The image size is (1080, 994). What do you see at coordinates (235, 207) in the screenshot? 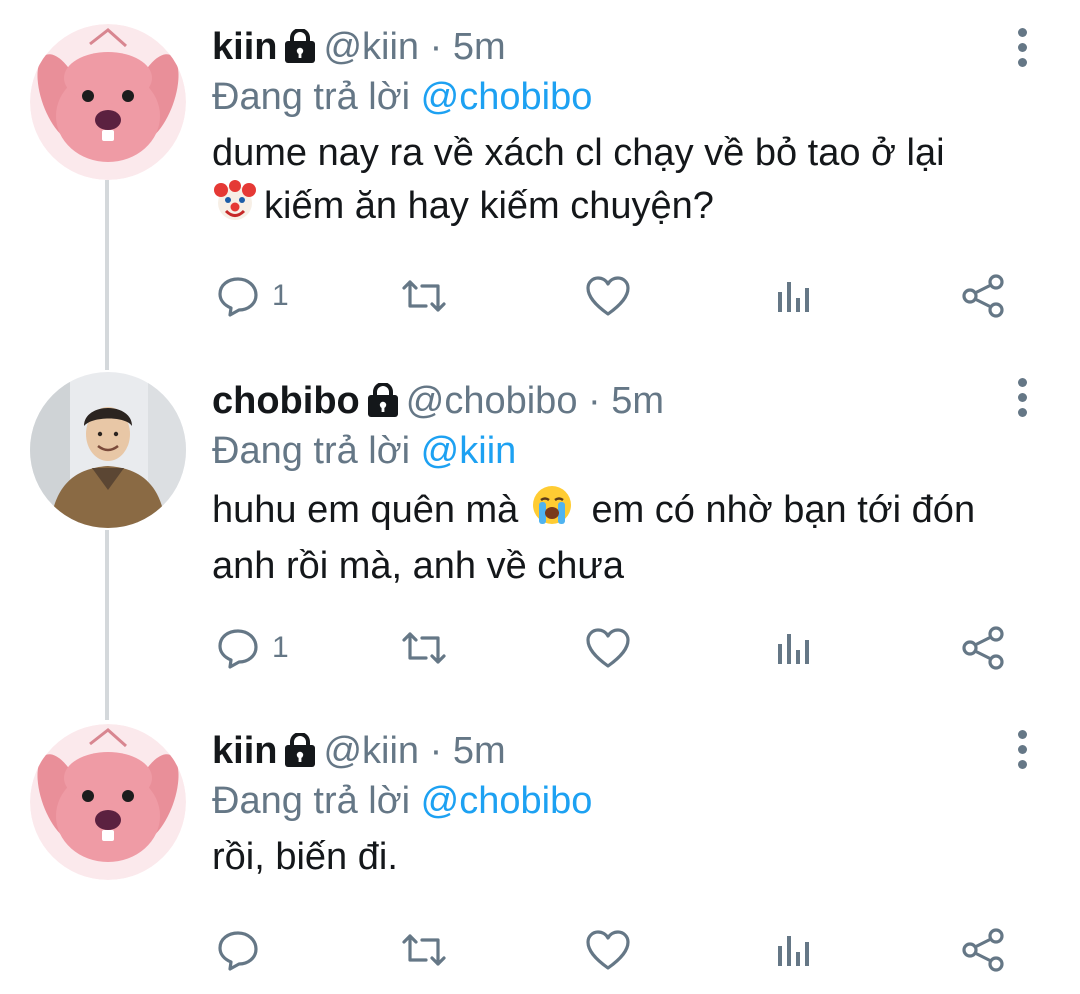
I see `clown-face-emoji-icon` at bounding box center [235, 207].